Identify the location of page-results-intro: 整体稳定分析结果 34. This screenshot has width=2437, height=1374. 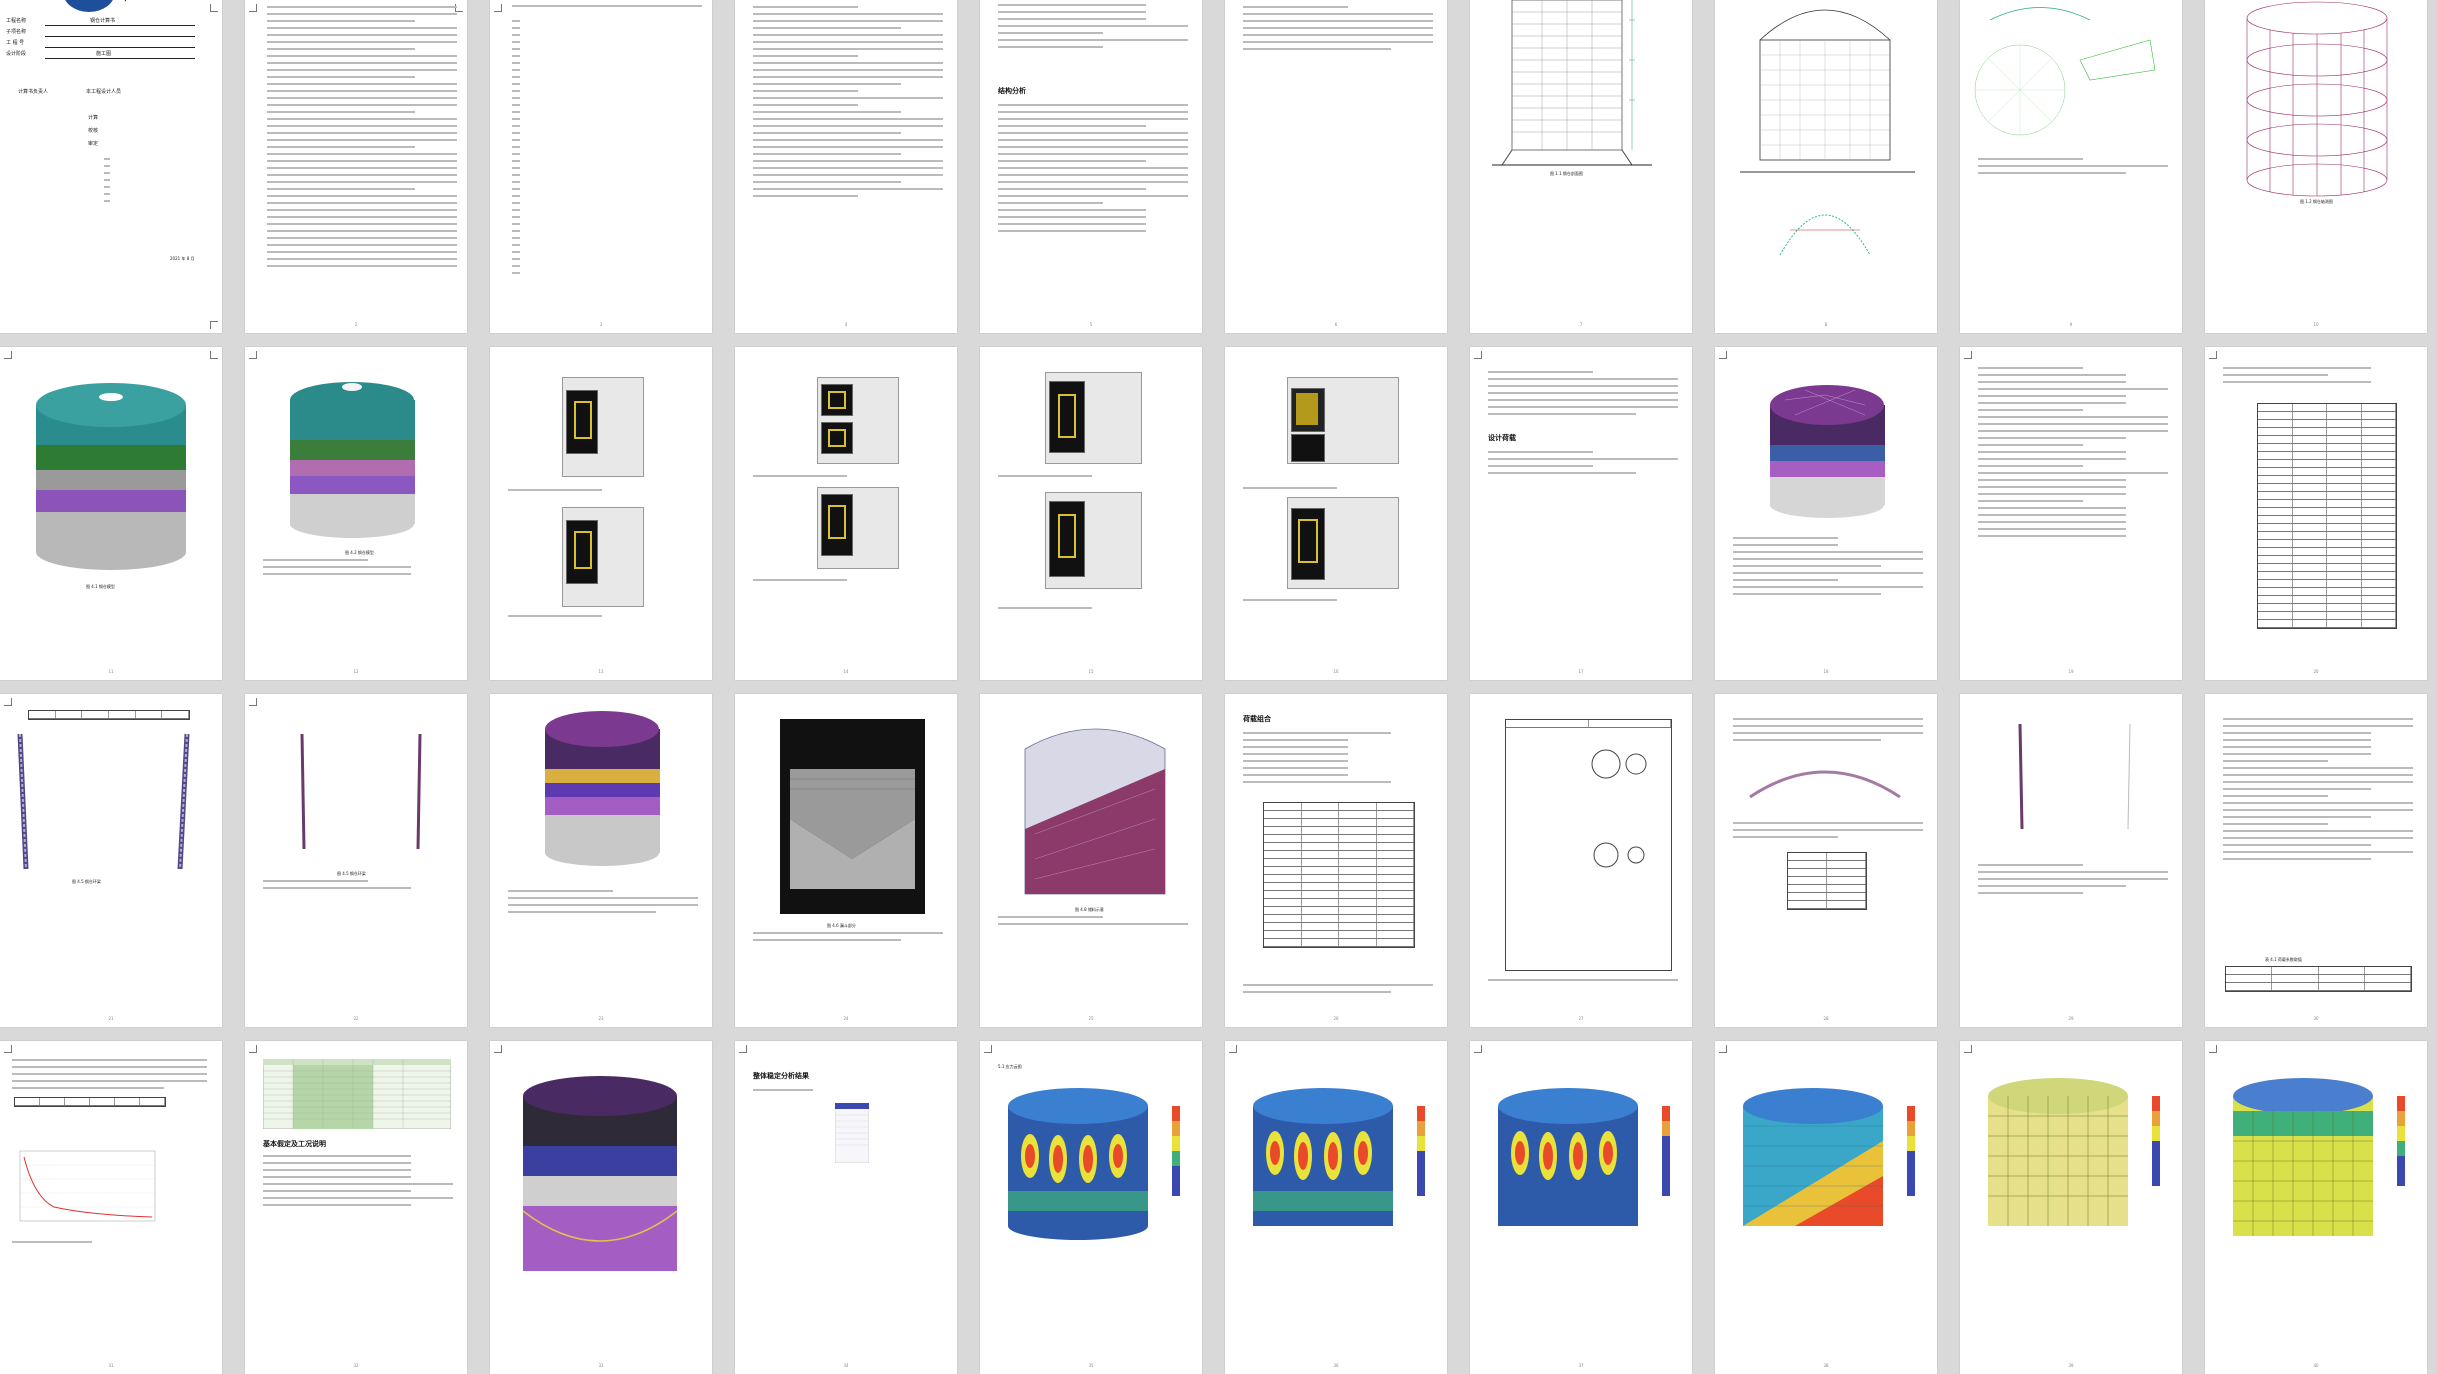
(846, 1207).